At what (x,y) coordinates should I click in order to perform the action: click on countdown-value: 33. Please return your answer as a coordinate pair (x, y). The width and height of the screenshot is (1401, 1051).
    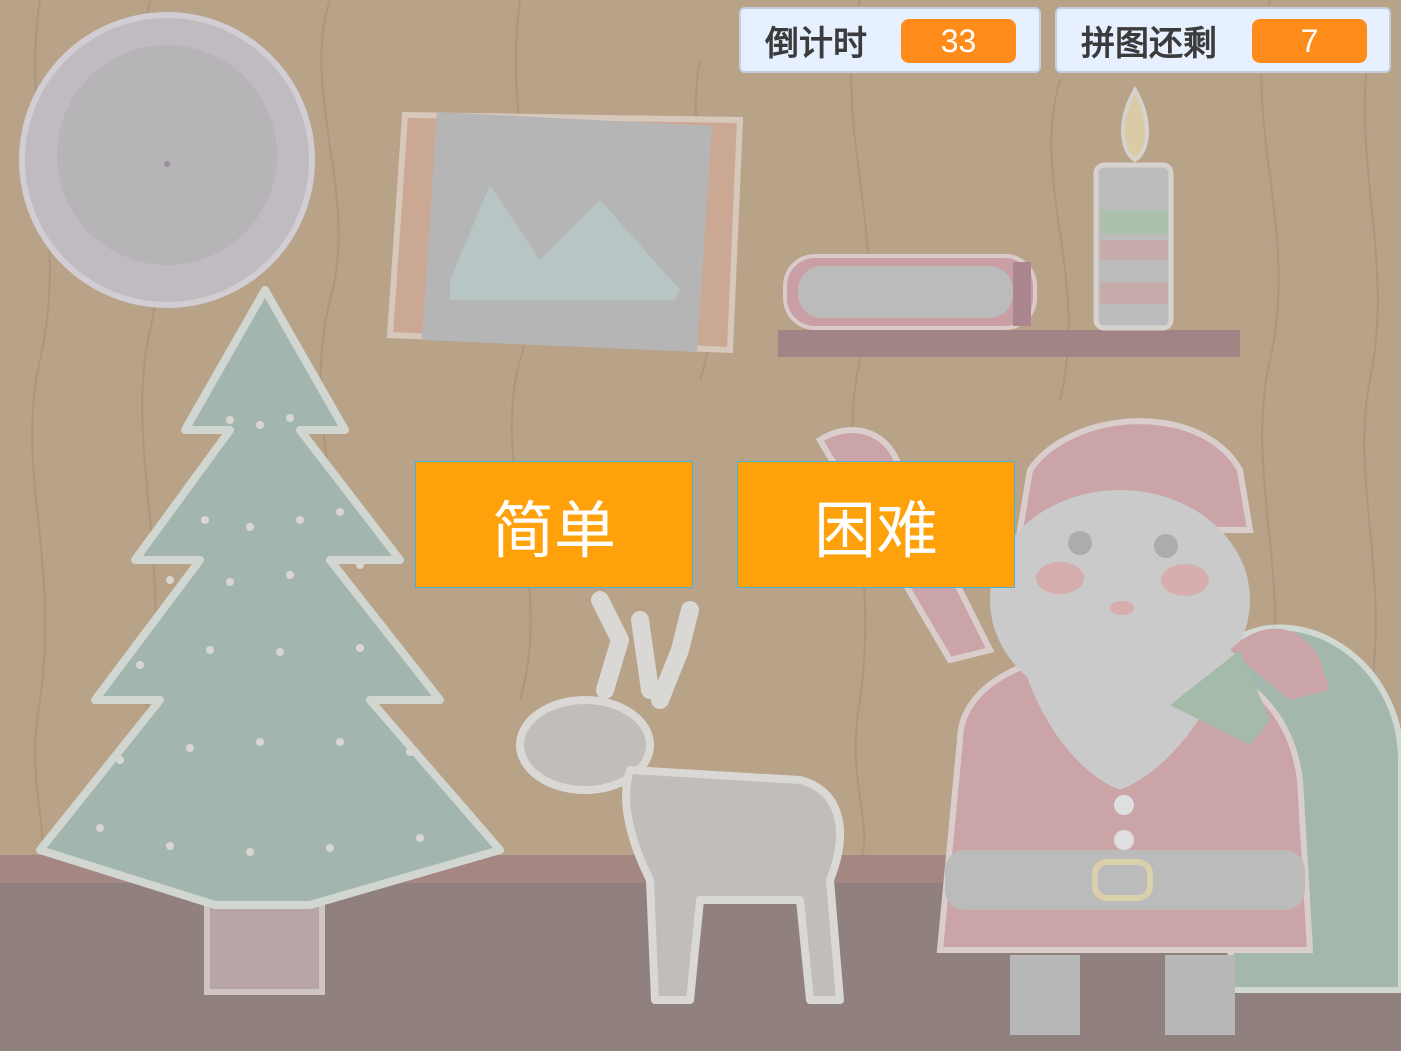
    Looking at the image, I should click on (958, 41).